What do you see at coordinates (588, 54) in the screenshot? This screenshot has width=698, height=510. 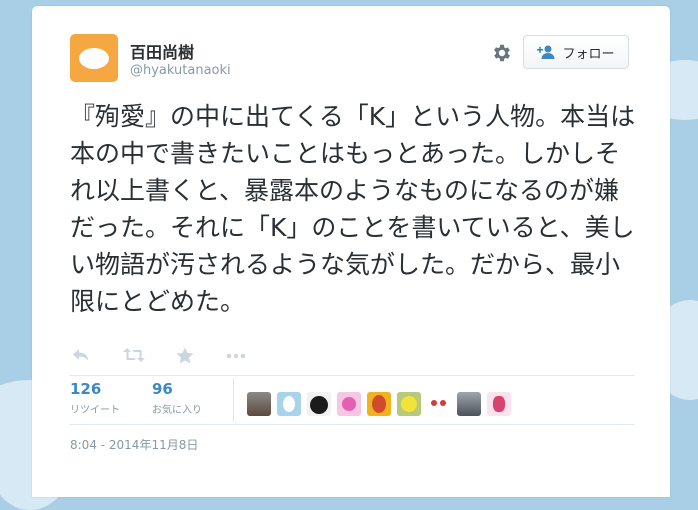 I see `follow-button-label: フォロー` at bounding box center [588, 54].